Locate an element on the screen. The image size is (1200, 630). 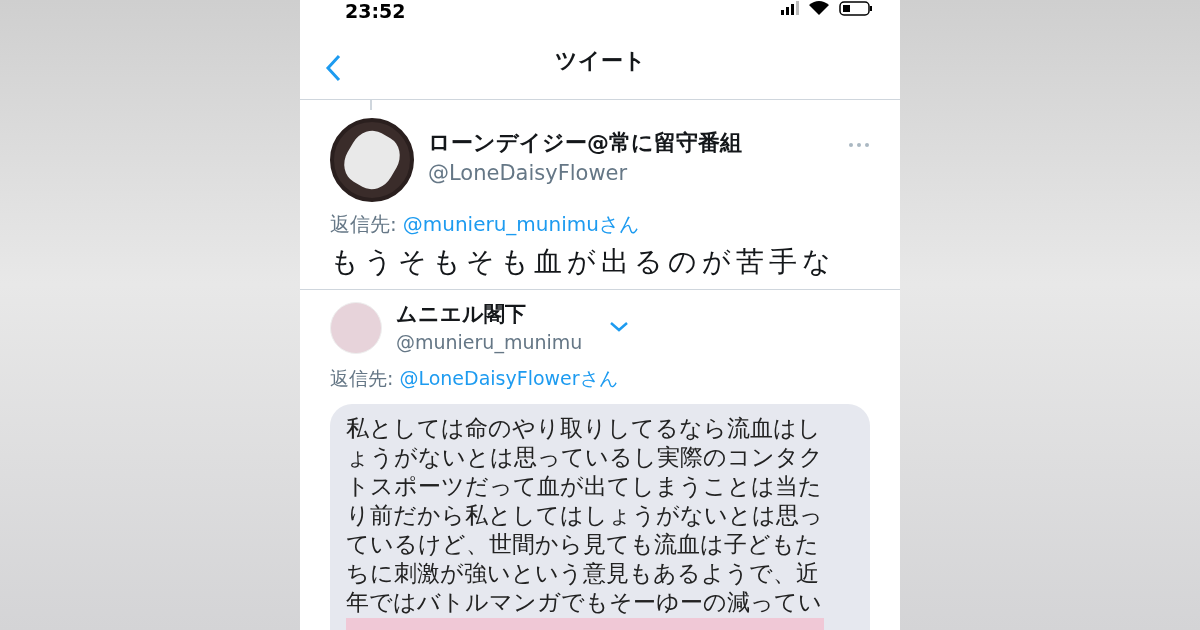
display-name: ローンデイジー@常に留守番組 is located at coordinates (585, 143).